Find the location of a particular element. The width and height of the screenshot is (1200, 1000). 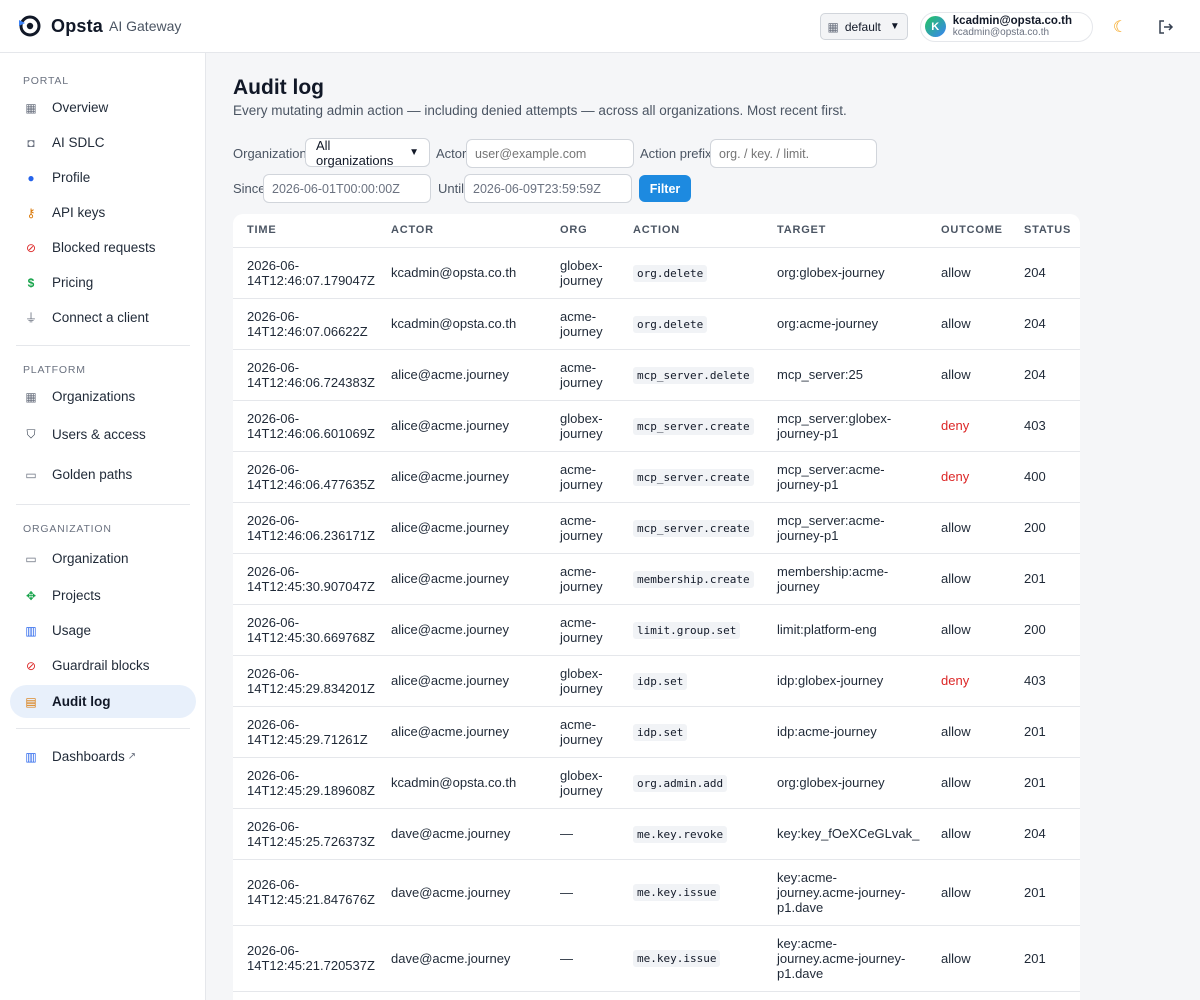

sidebar-item-users-access: ⛉ Users & access is located at coordinates (103, 434).